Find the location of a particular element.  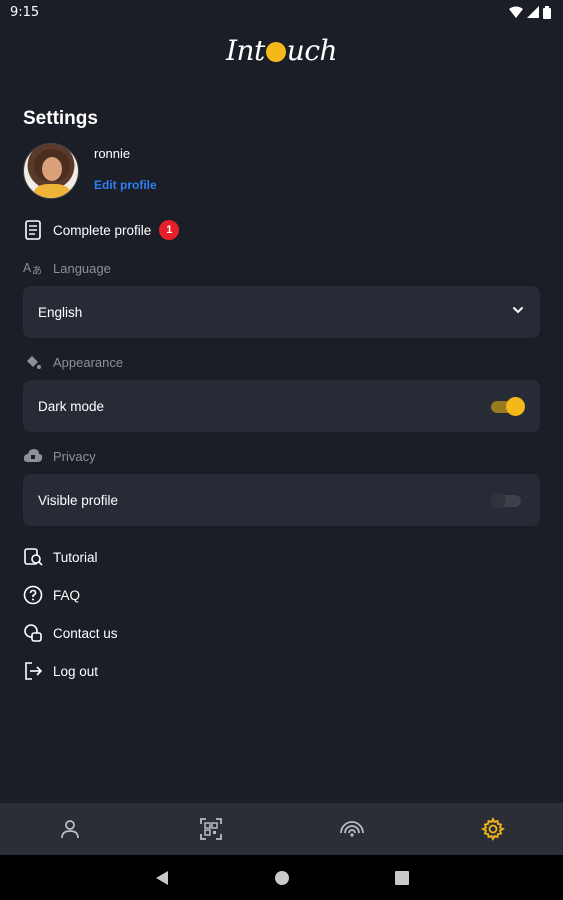

avatar is located at coordinates (51, 171).